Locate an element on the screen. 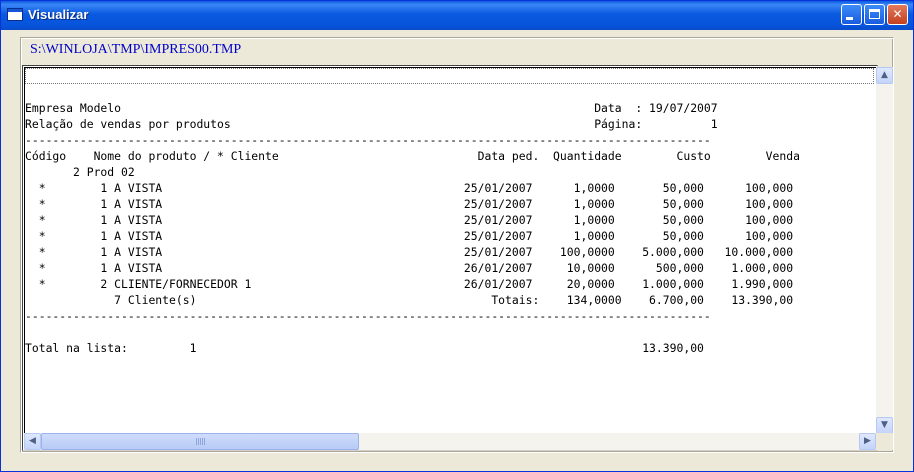 The image size is (914, 472). close-button: ✕ is located at coordinates (897, 14).